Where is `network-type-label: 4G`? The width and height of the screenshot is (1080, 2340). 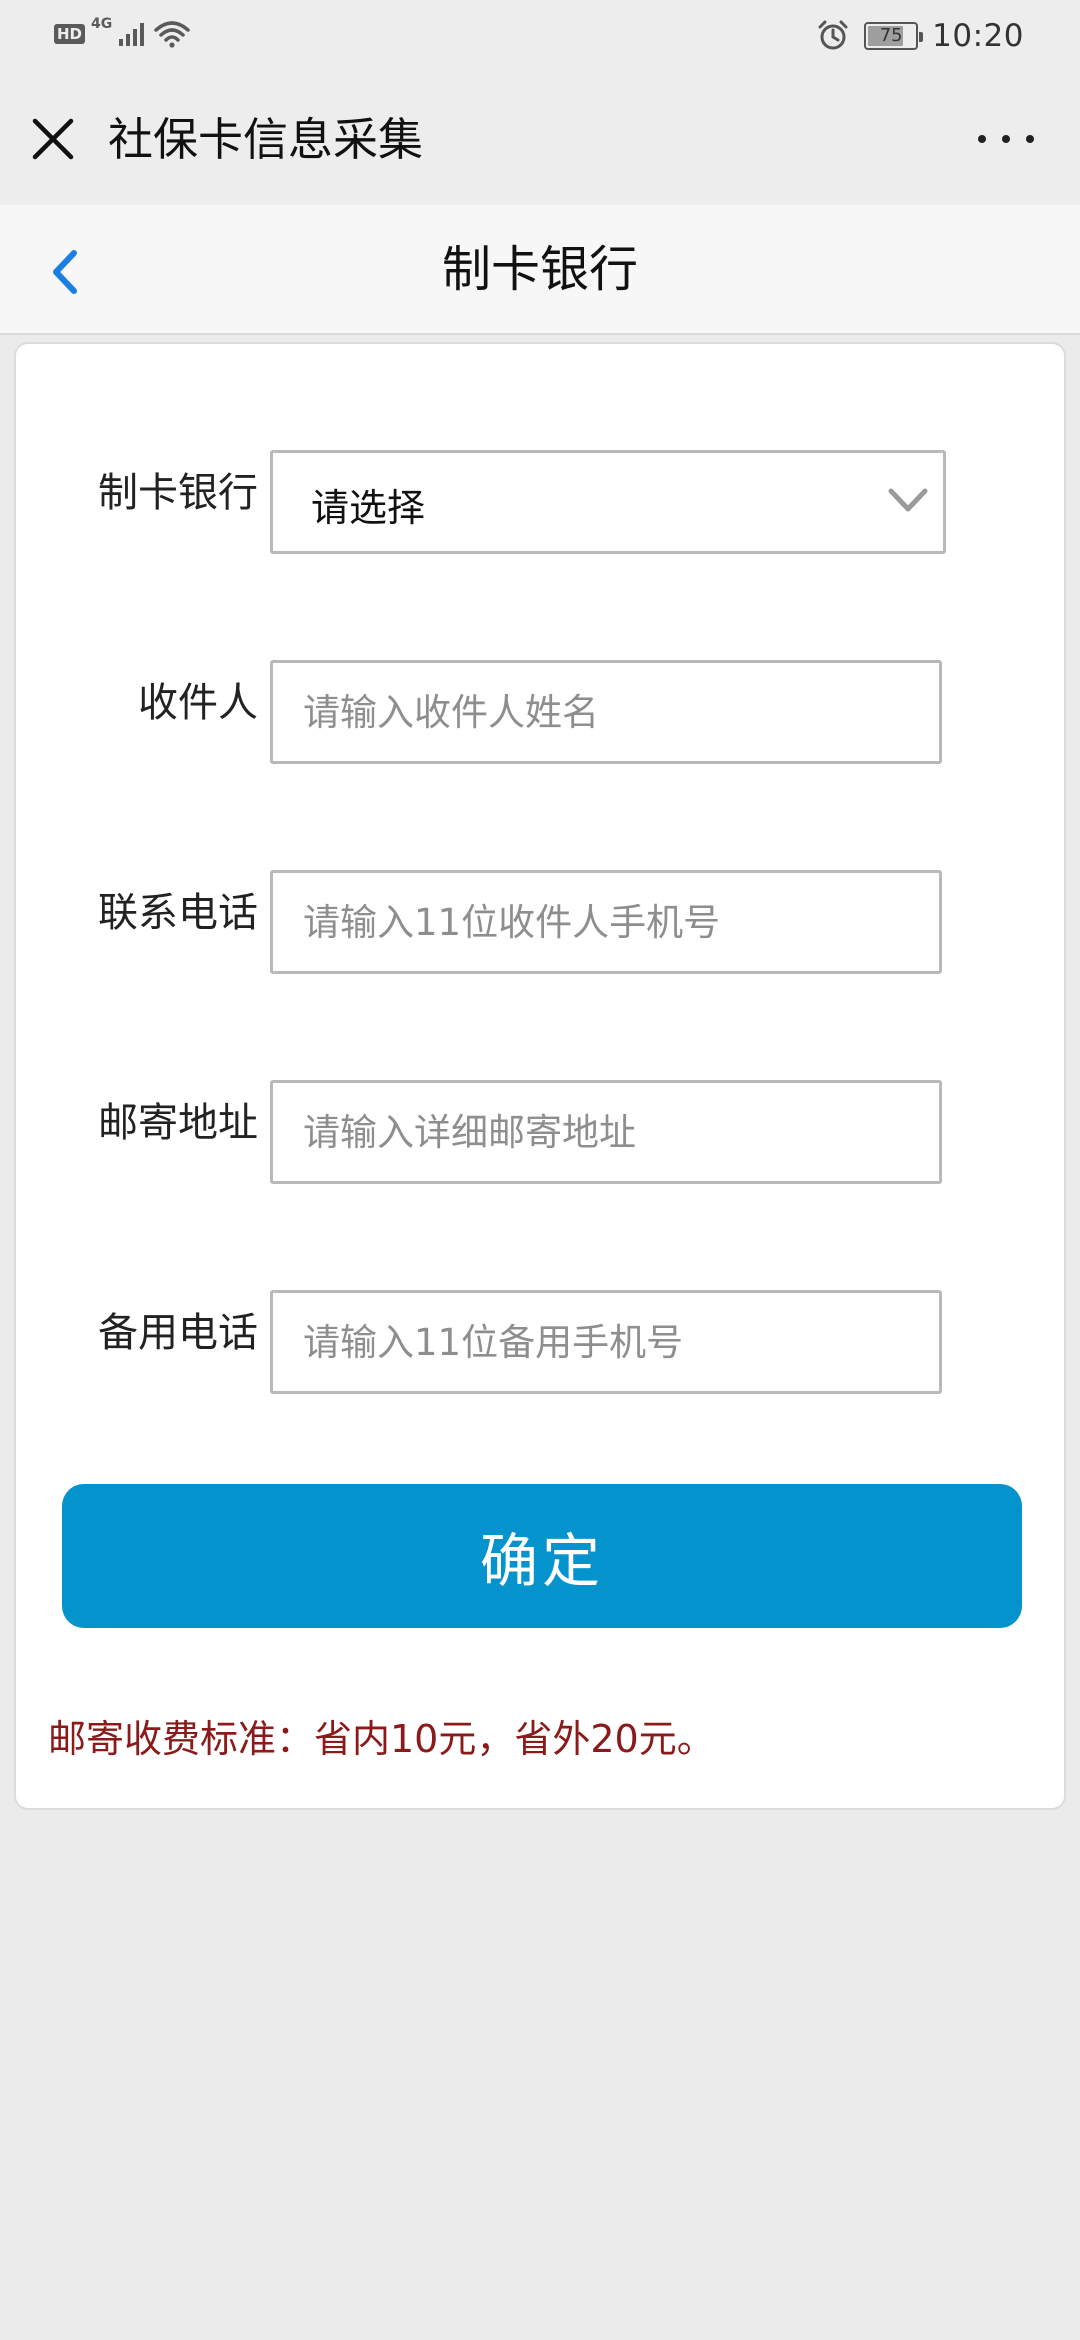 network-type-label: 4G is located at coordinates (102, 24).